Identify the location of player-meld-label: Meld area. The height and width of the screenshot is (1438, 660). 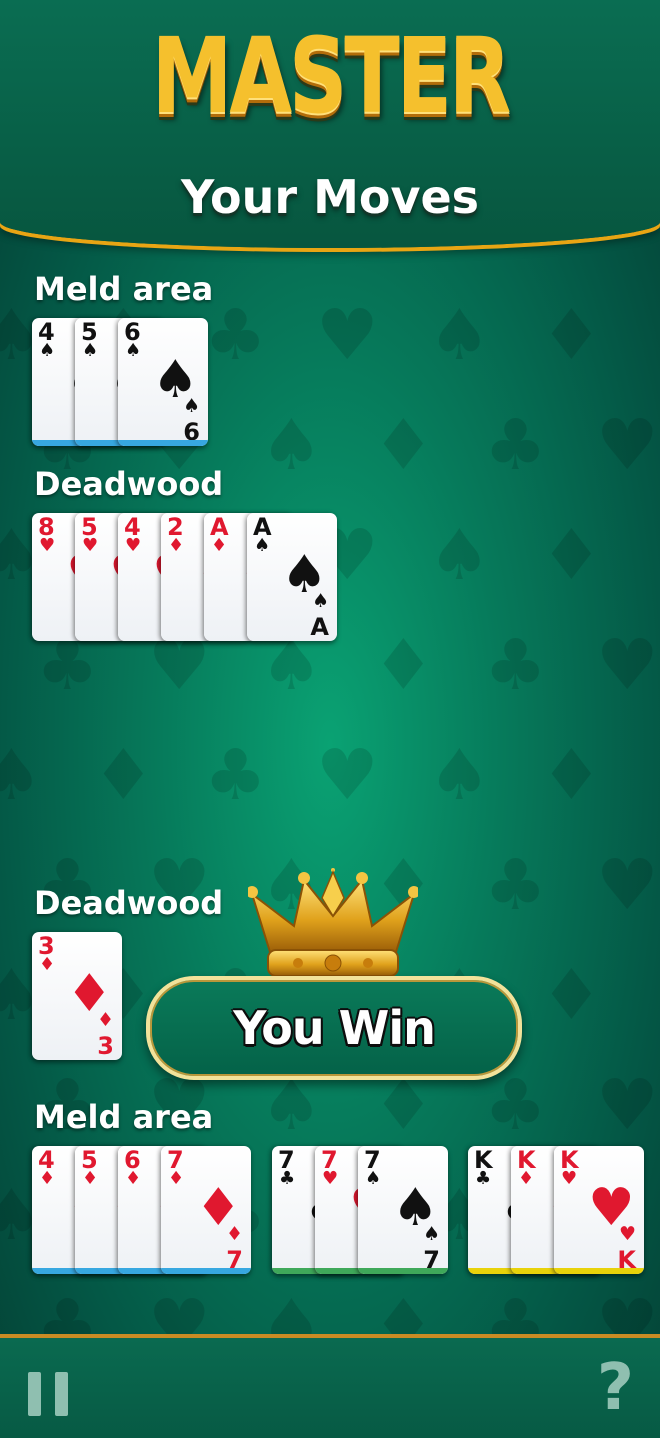
(124, 1117).